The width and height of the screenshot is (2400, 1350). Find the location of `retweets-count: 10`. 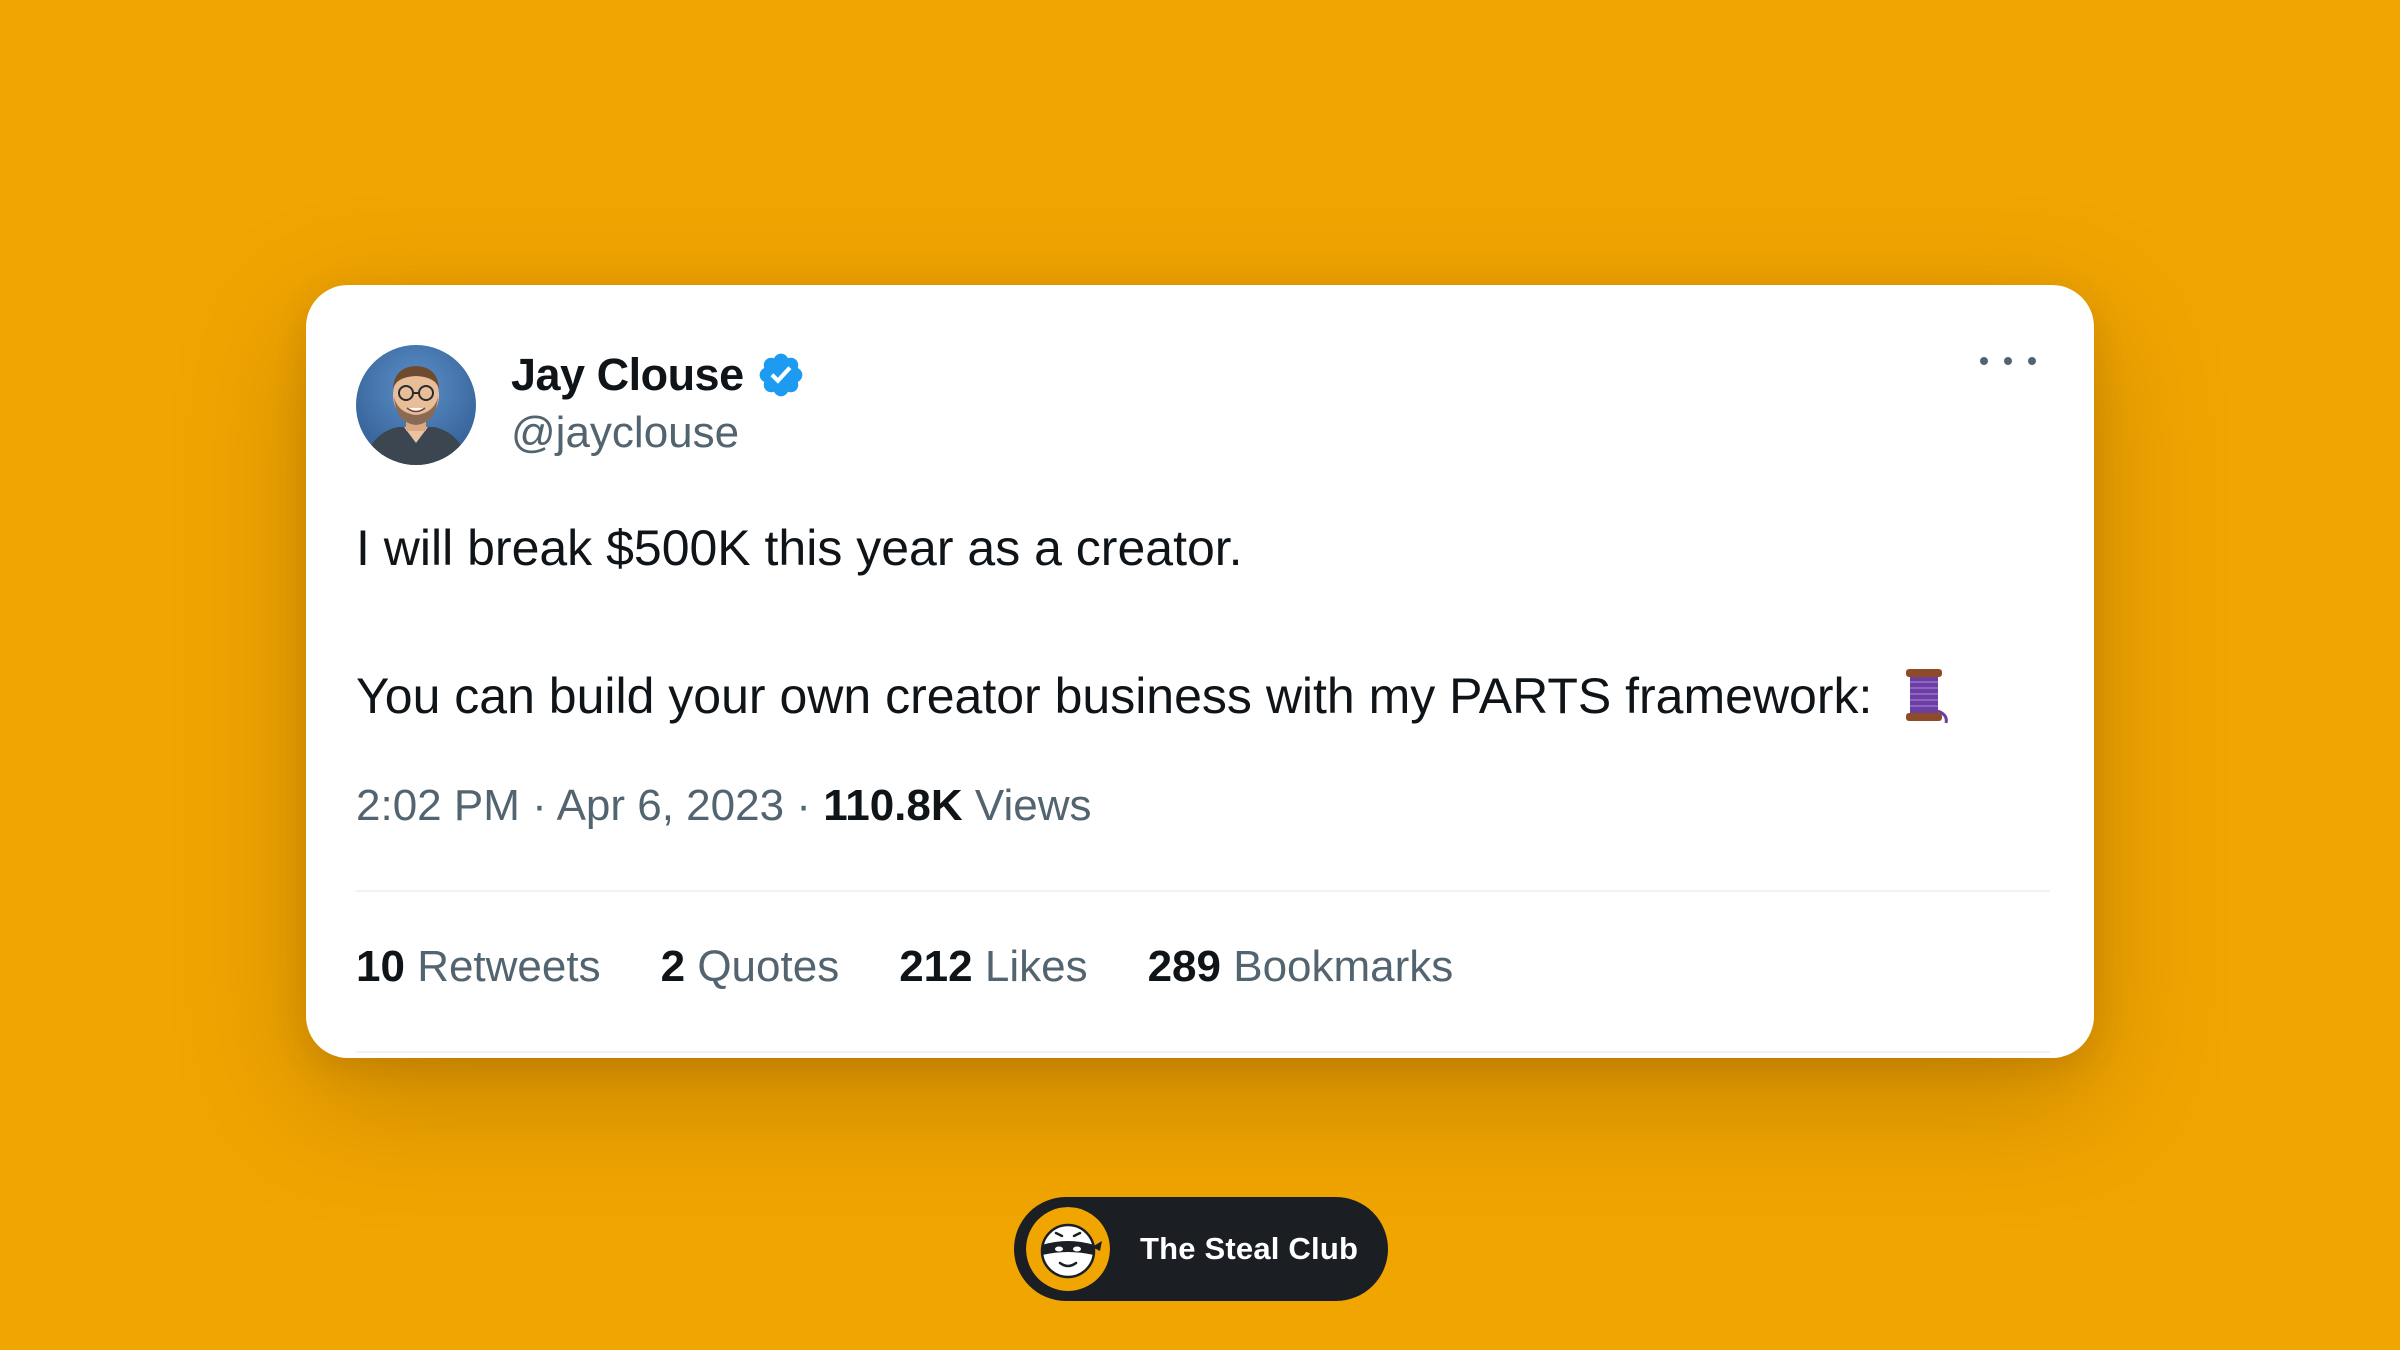

retweets-count: 10 is located at coordinates (380, 966).